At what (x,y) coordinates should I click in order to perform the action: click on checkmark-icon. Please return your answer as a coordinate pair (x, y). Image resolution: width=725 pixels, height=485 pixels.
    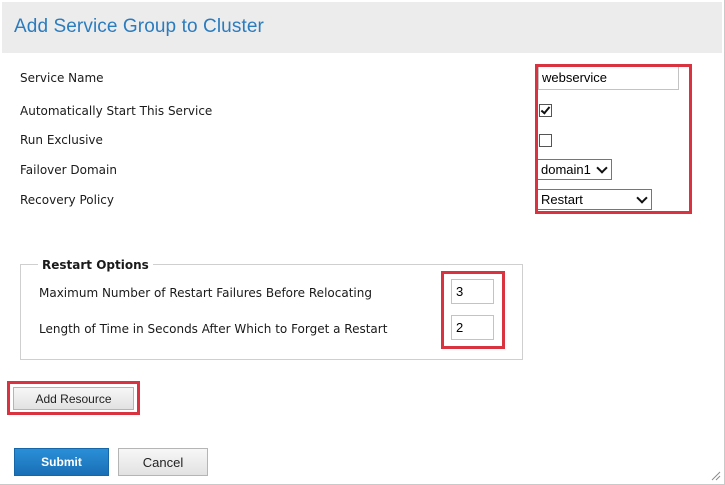
    Looking at the image, I should click on (545, 109).